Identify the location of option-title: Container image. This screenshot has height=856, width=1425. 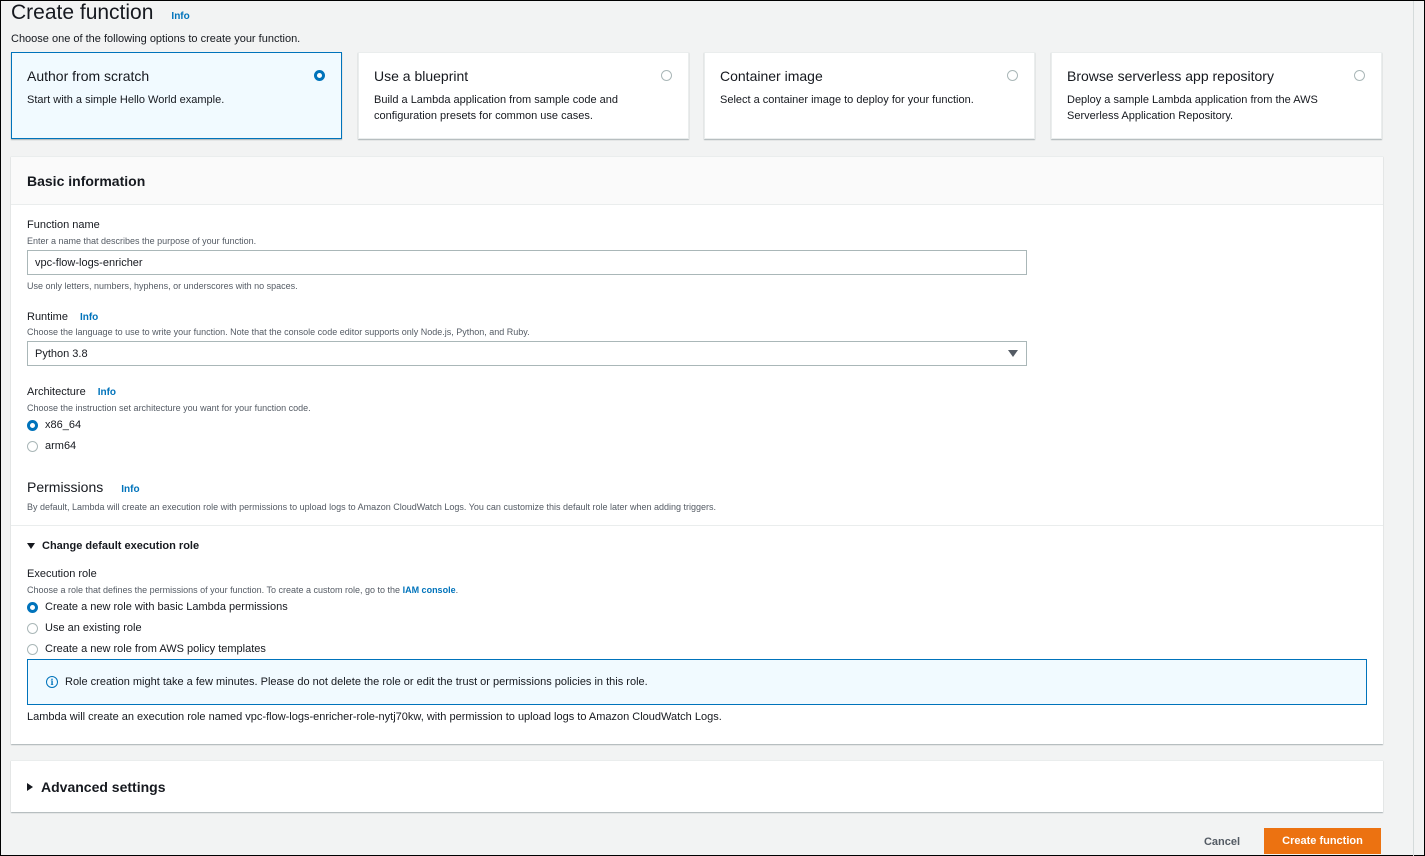
(771, 76).